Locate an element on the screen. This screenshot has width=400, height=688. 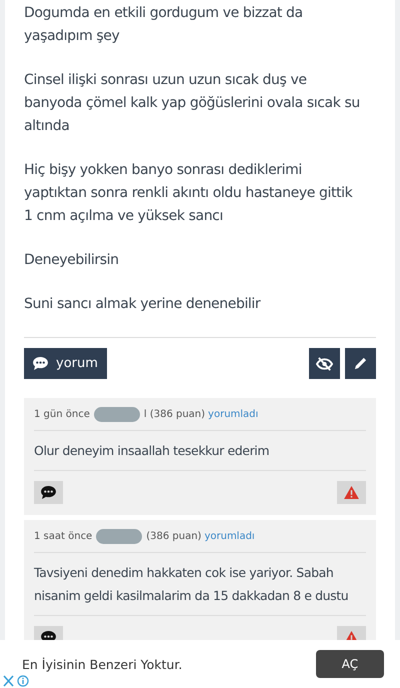
reply-button is located at coordinates (48, 492).